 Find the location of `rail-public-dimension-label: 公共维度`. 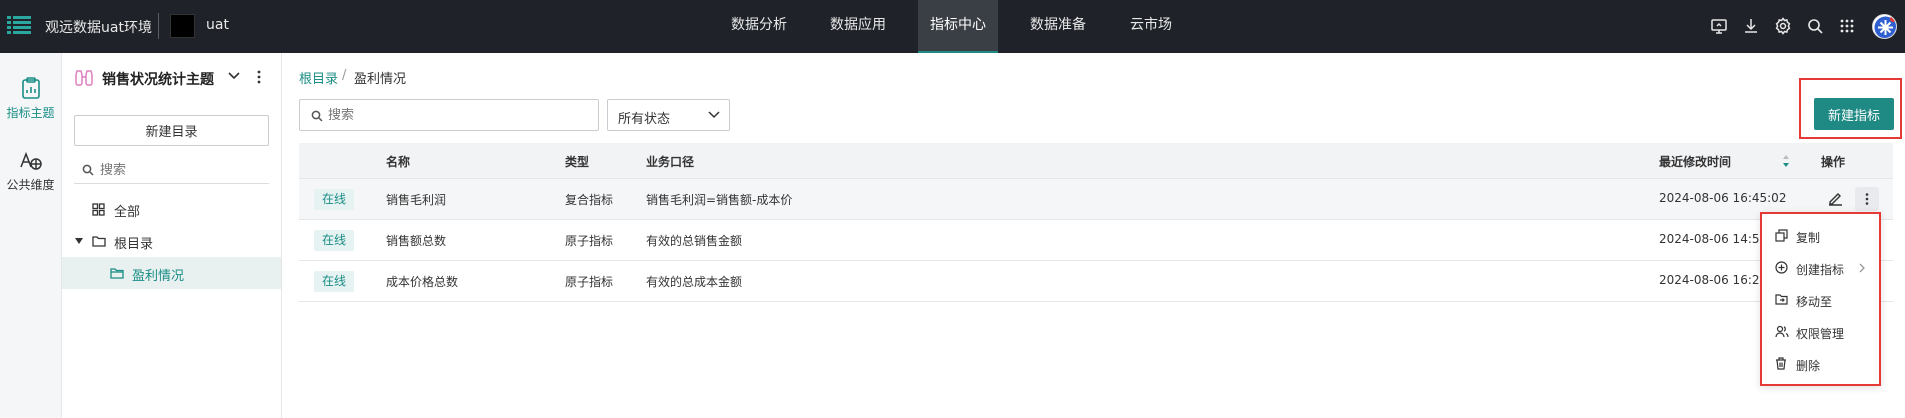

rail-public-dimension-label: 公共维度 is located at coordinates (30, 185).